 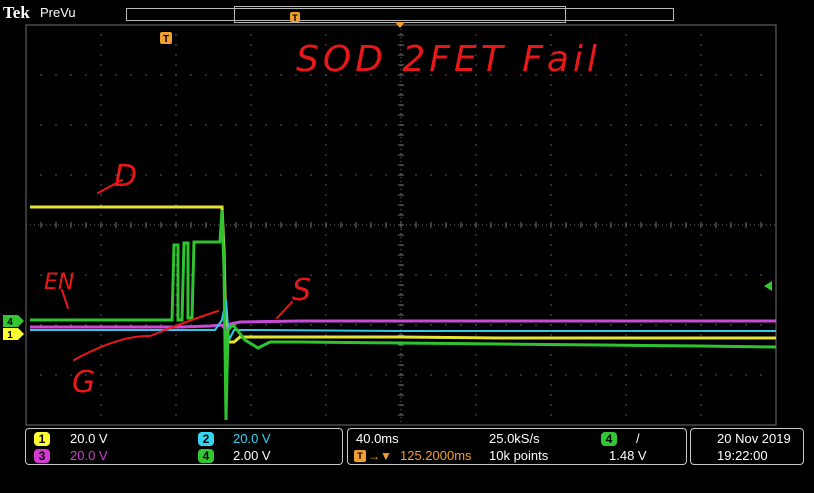 What do you see at coordinates (166, 38) in the screenshot?
I see `trigger-marker-screen: T` at bounding box center [166, 38].